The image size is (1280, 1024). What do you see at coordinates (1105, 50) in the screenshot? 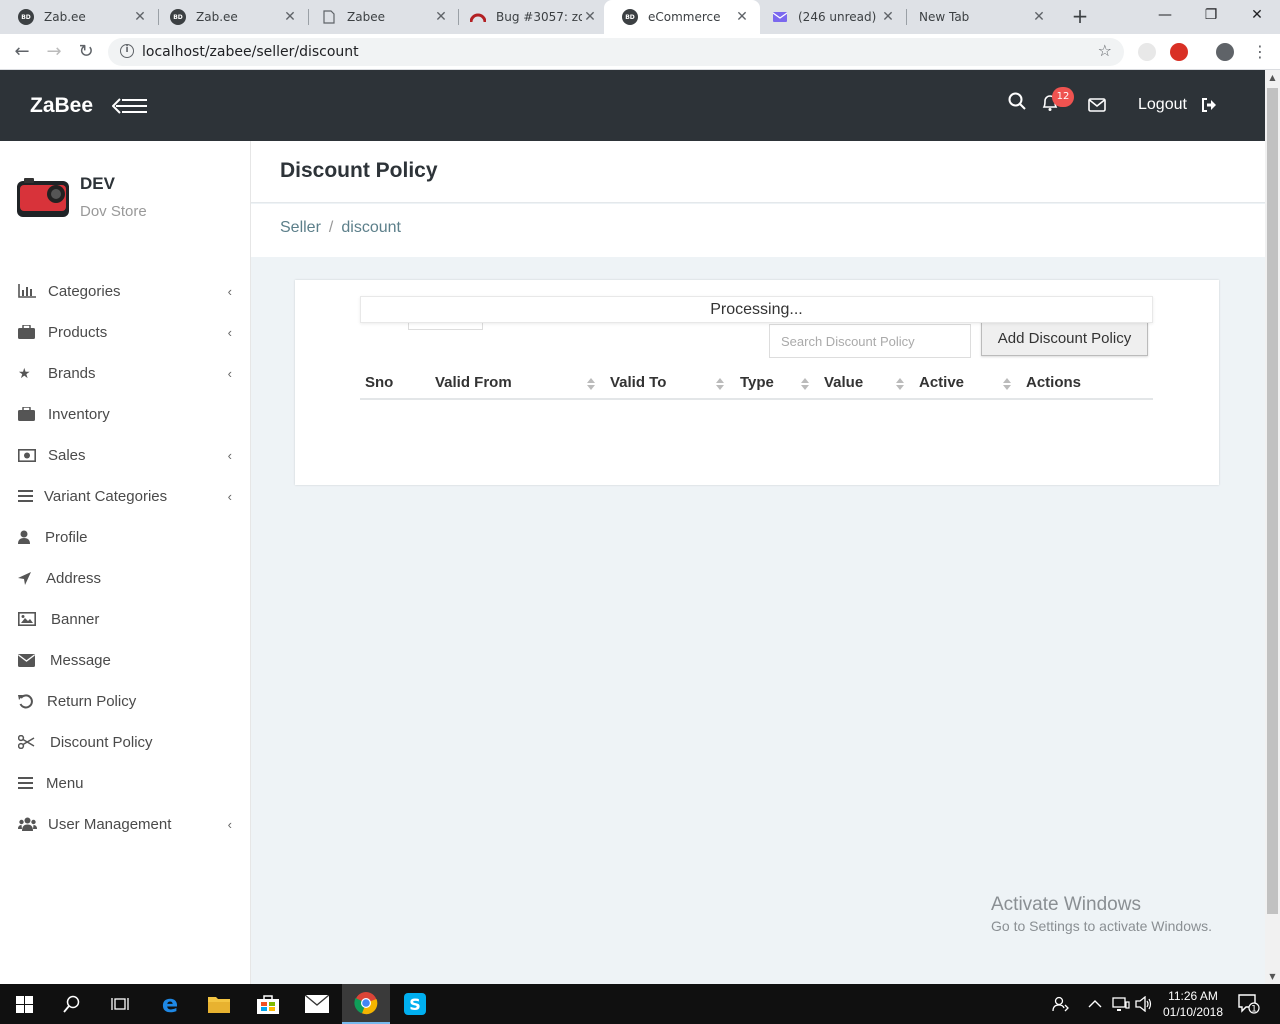
I see `bookmark-star-icon: ☆` at bounding box center [1105, 50].